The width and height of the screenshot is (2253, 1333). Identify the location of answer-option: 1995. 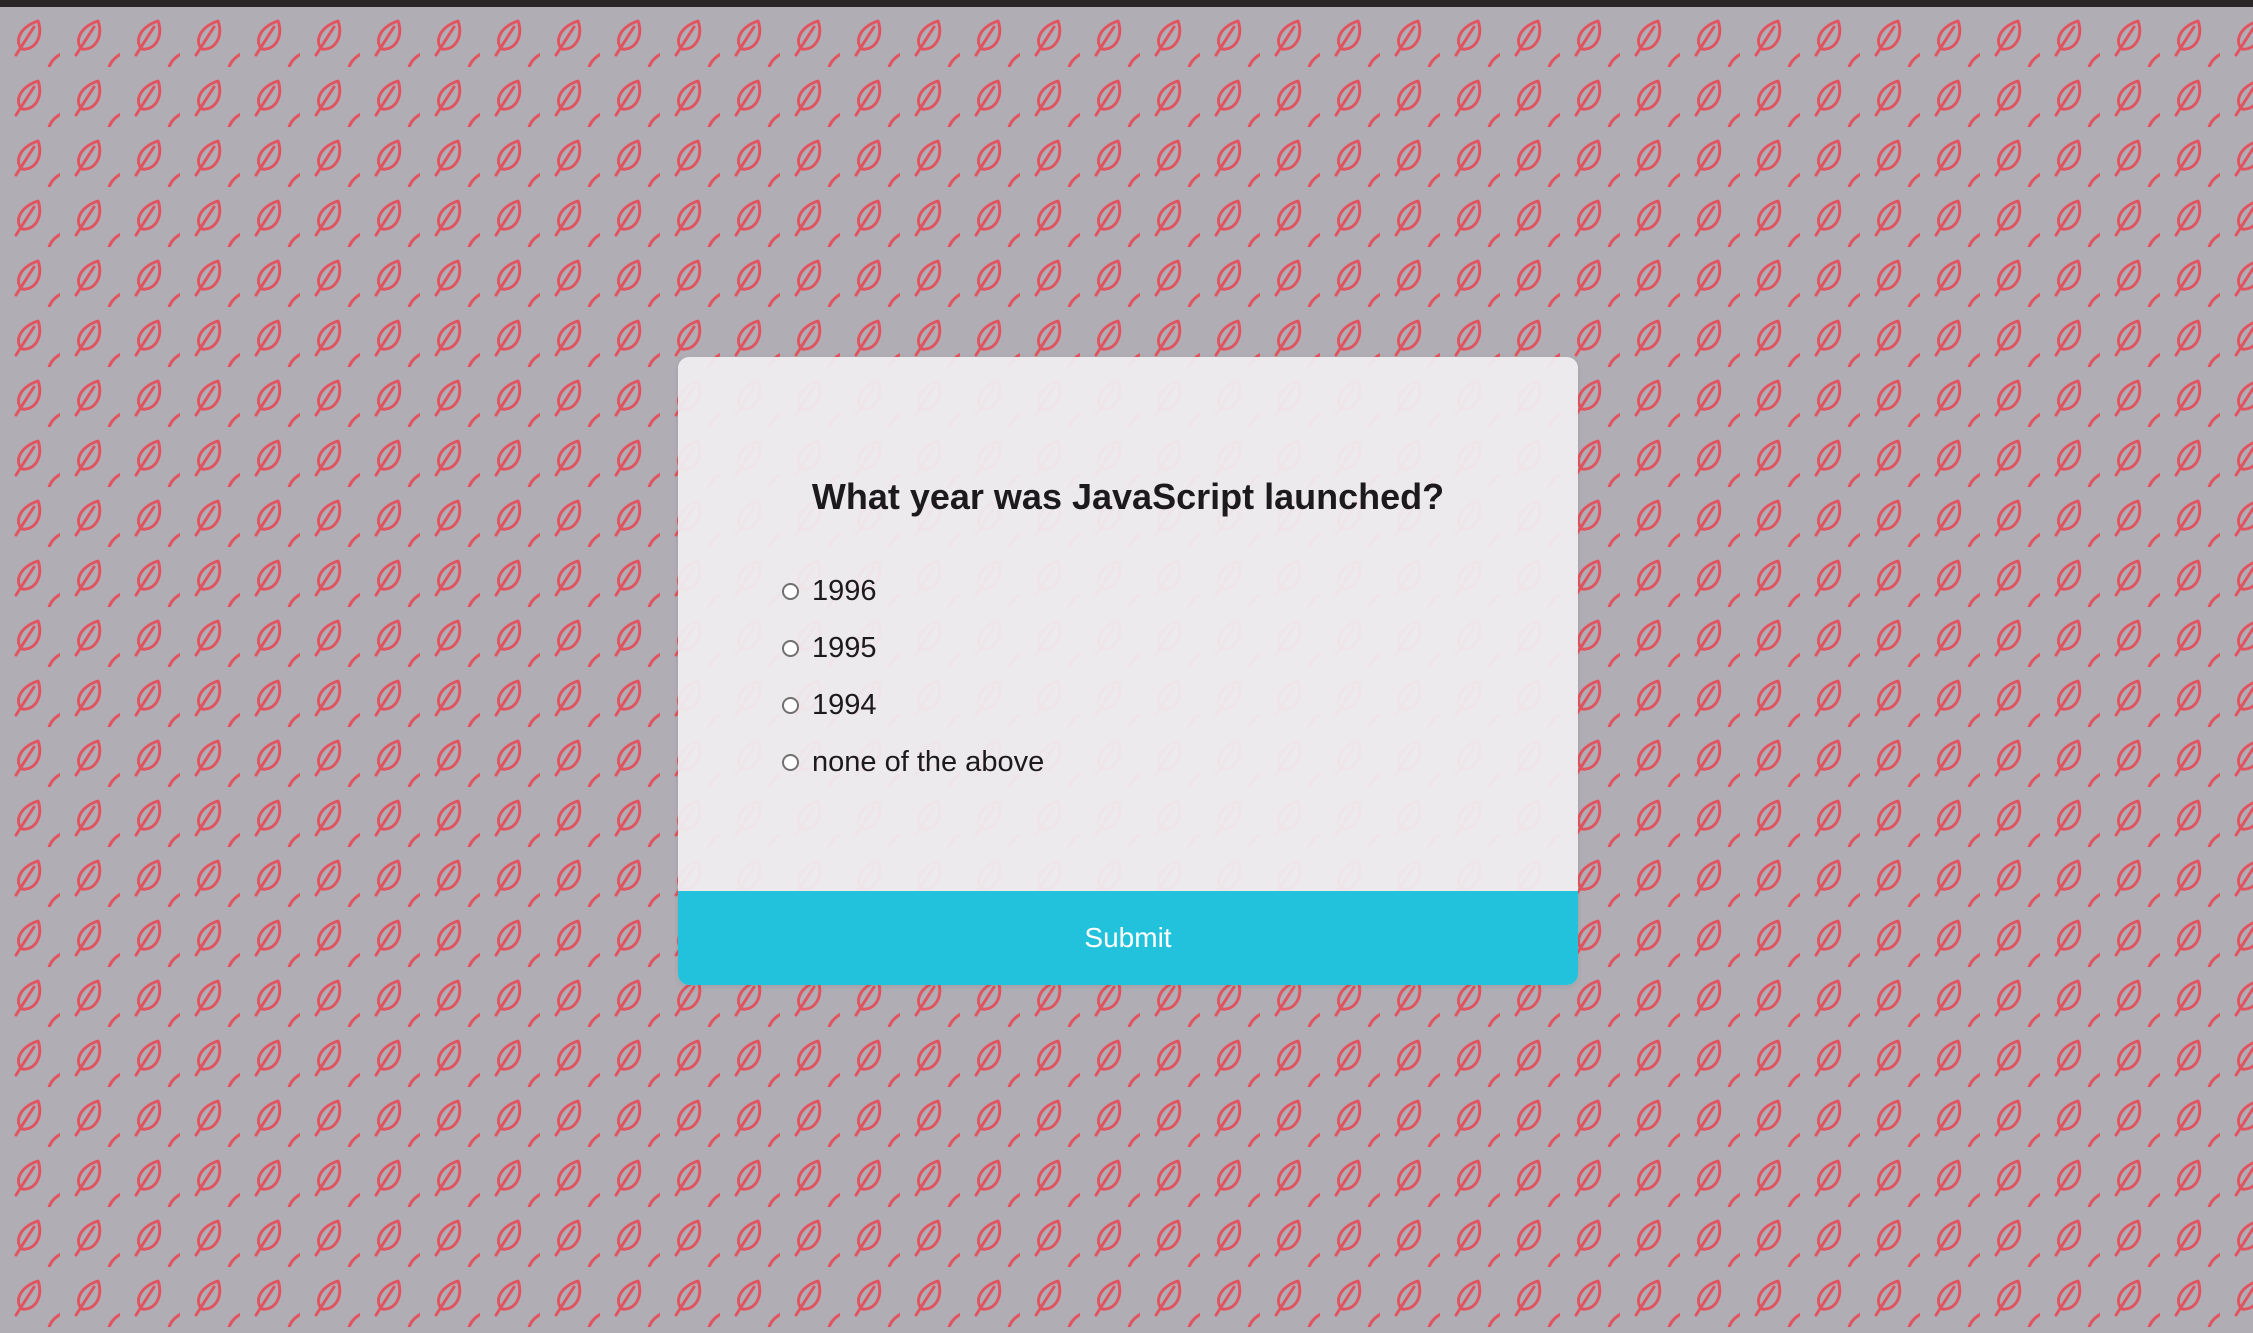
(913, 648).